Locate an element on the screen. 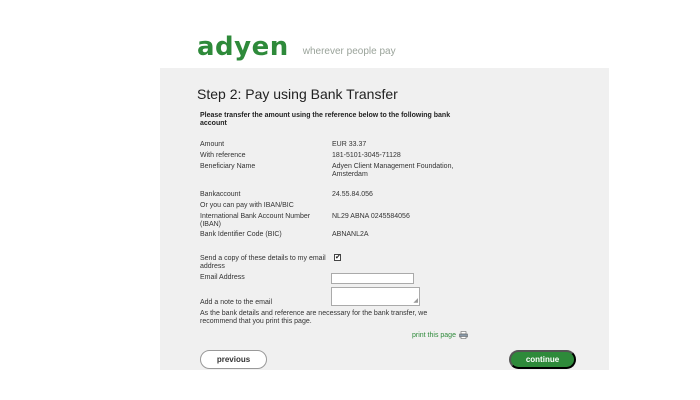  iban-value: NL29 ABNA 0245584056 is located at coordinates (371, 216).